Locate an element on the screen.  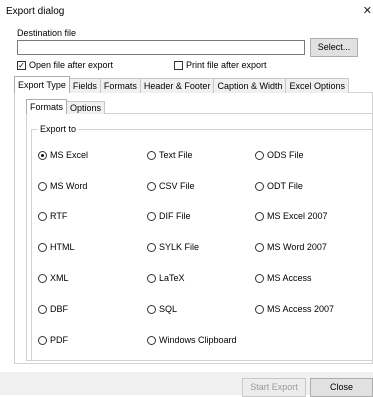
radio-ods-file: ODS File is located at coordinates (279, 155).